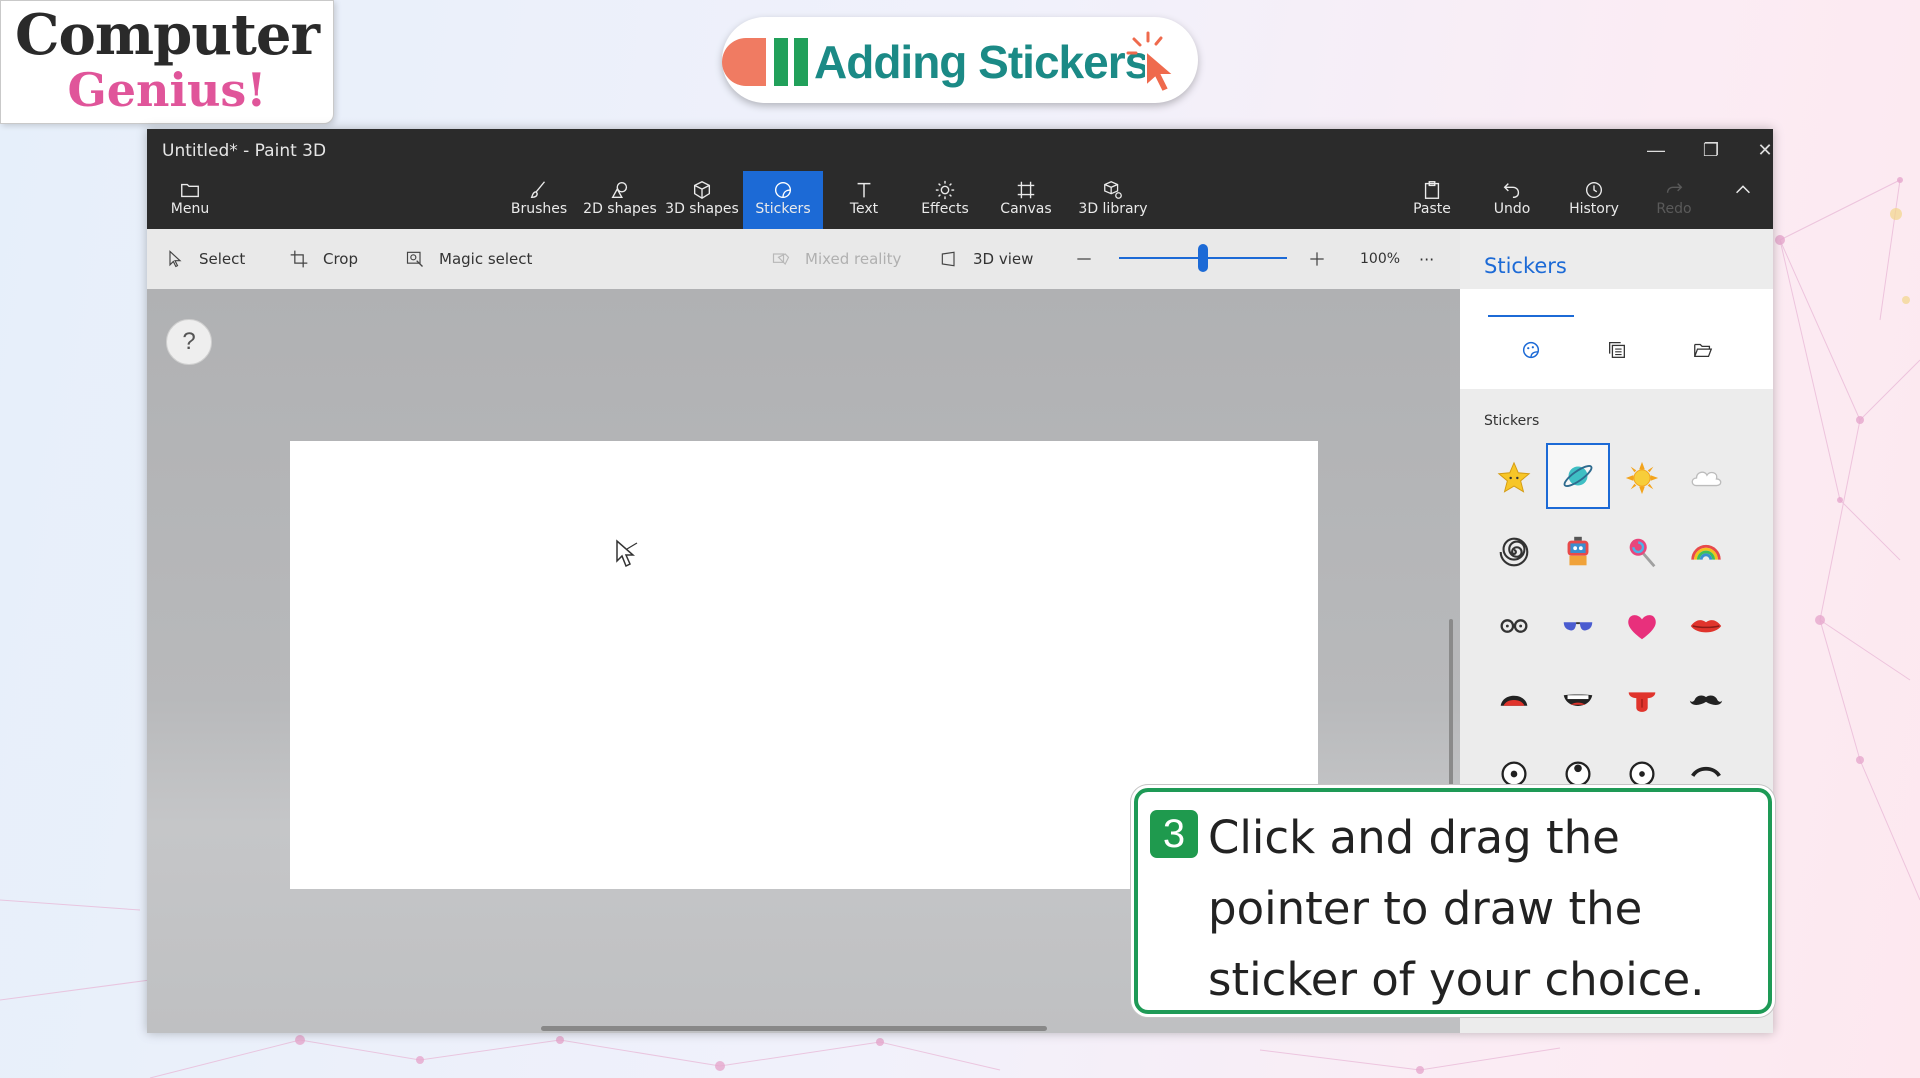  I want to click on tab-folder, so click(1703, 352).